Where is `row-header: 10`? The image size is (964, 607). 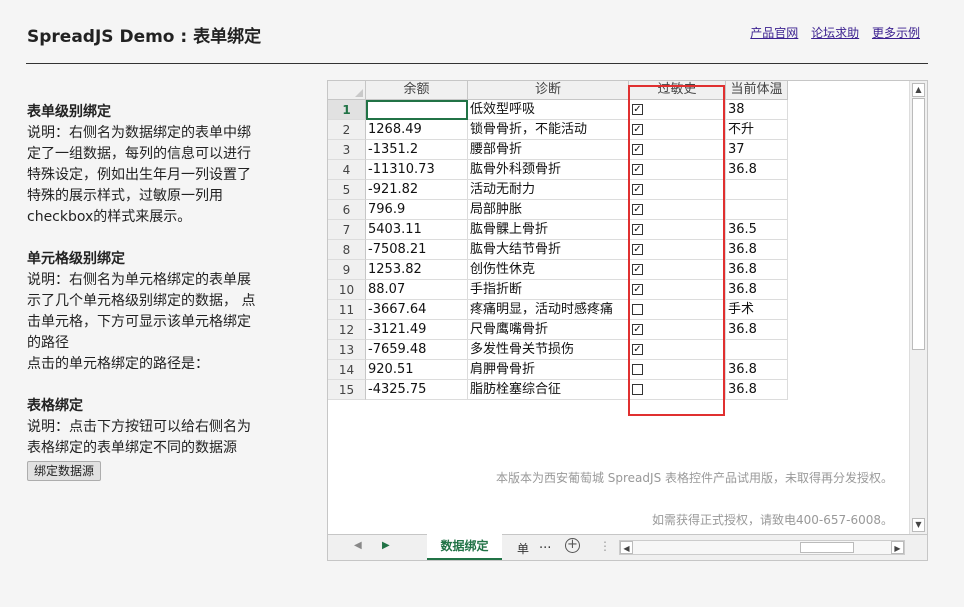
row-header: 10 is located at coordinates (347, 290).